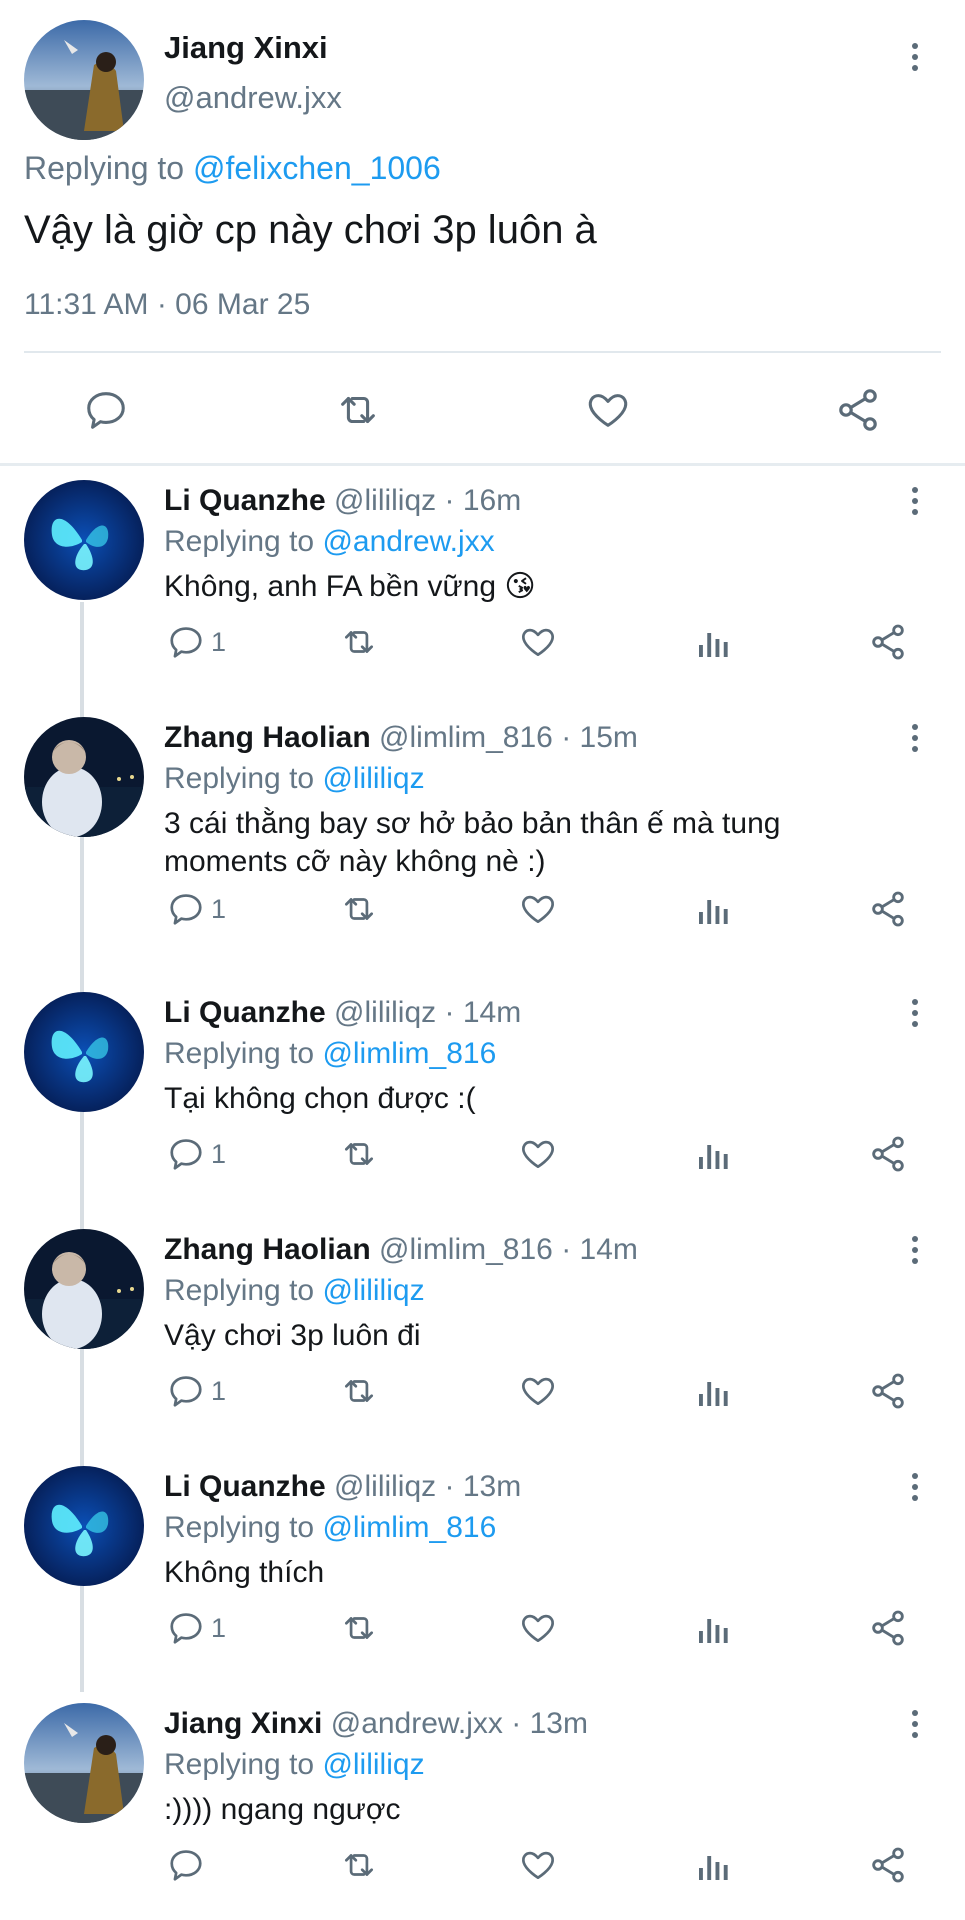  Describe the element at coordinates (483, 500) in the screenshot. I see `reply-time: · 16m` at that location.